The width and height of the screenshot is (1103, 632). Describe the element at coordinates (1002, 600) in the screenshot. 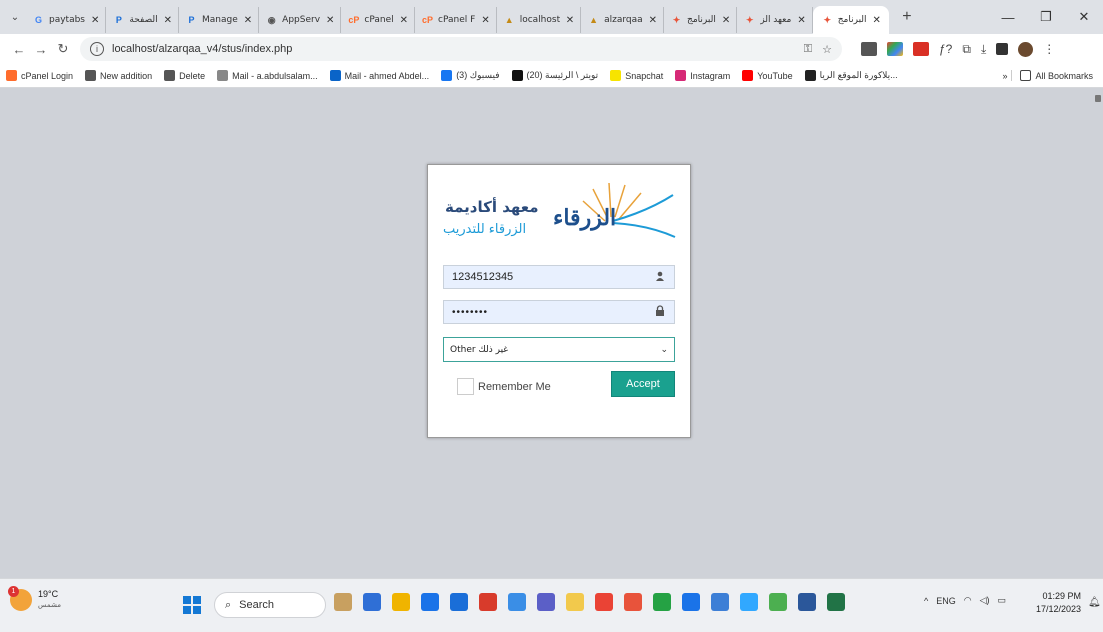

I see `battery-icon: ▭` at that location.